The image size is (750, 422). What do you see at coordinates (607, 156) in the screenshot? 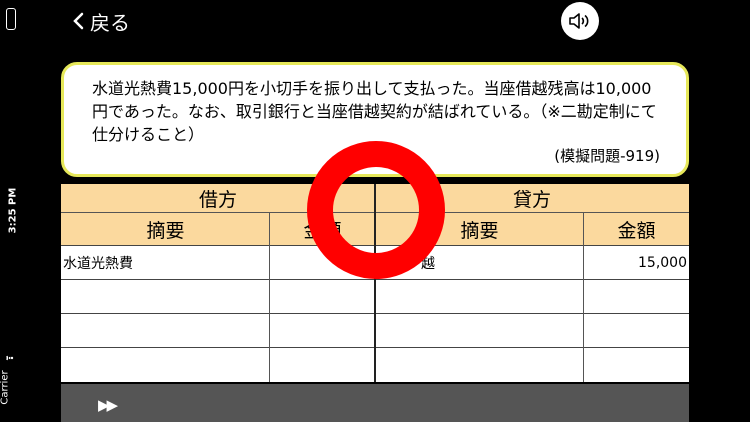
I see `question-id: (模擬問題-919)` at bounding box center [607, 156].